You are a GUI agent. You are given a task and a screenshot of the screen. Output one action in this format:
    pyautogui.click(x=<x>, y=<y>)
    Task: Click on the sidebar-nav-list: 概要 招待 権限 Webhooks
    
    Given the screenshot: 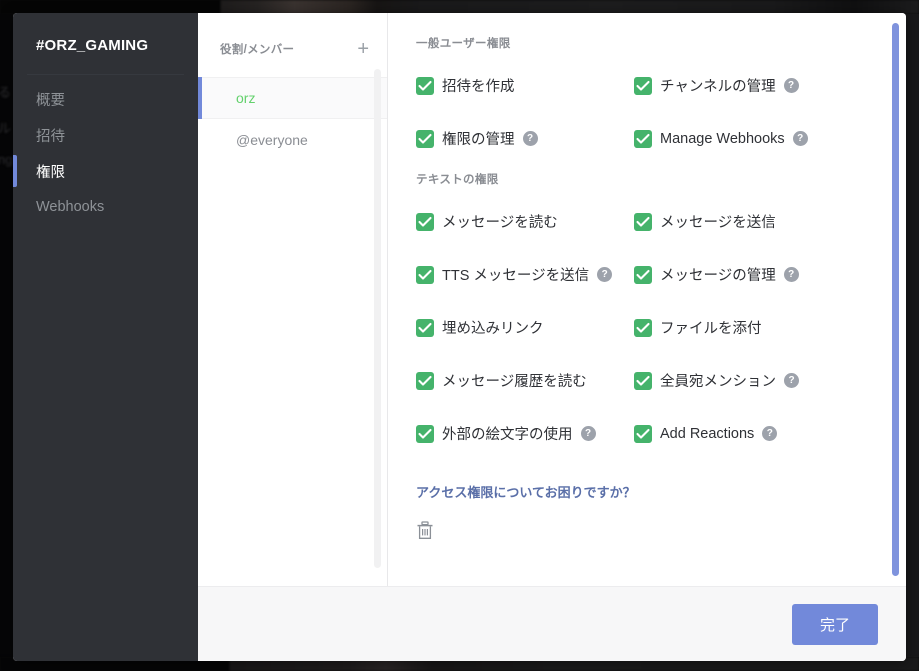 What is the action you would take?
    pyautogui.click(x=105, y=153)
    